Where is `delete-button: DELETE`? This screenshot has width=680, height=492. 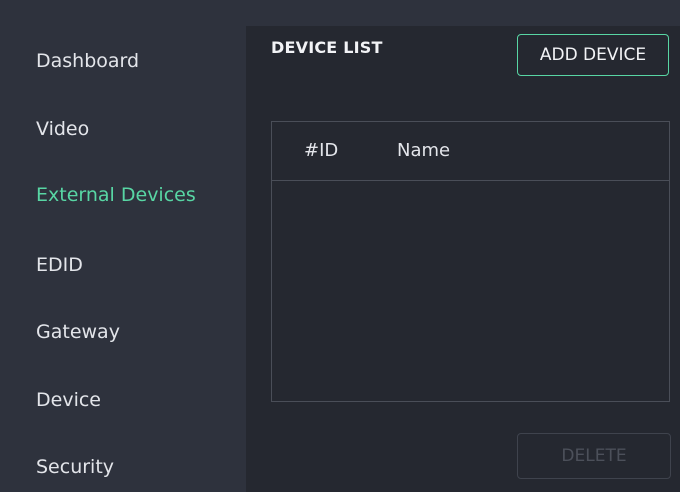 delete-button: DELETE is located at coordinates (594, 456).